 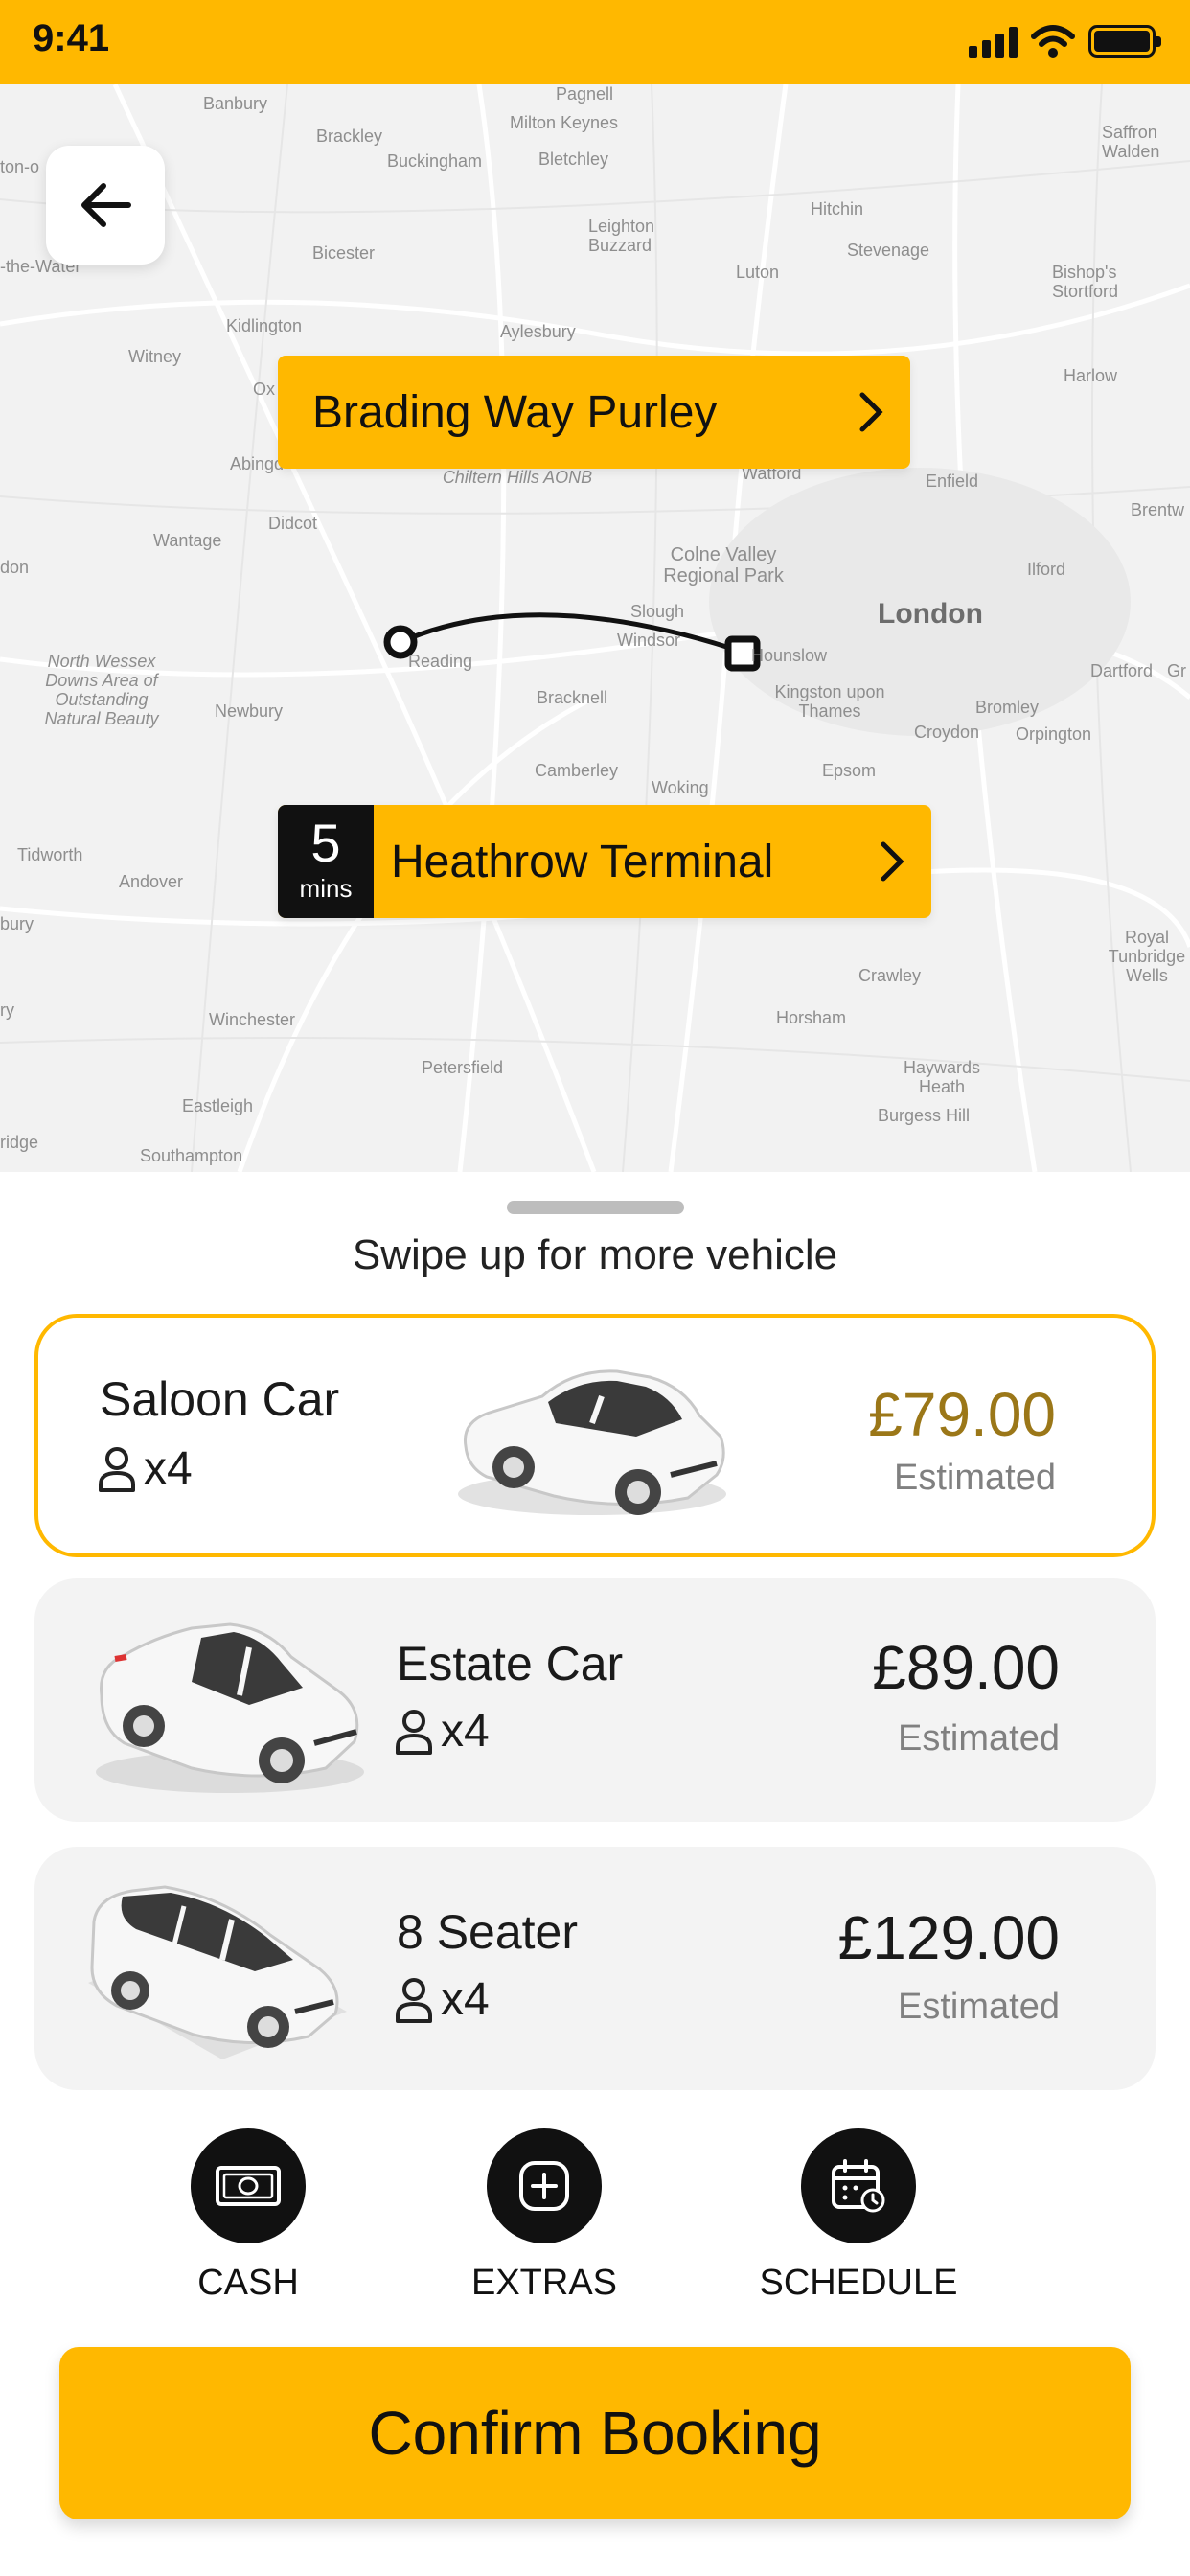 What do you see at coordinates (1125, 41) in the screenshot?
I see `battery-icon` at bounding box center [1125, 41].